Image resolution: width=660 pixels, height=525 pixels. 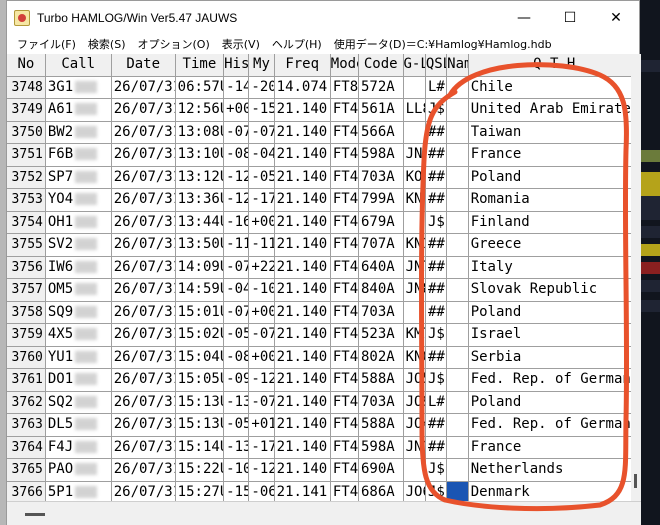 What do you see at coordinates (381, 155) in the screenshot?
I see `cell-code: 598A` at bounding box center [381, 155].